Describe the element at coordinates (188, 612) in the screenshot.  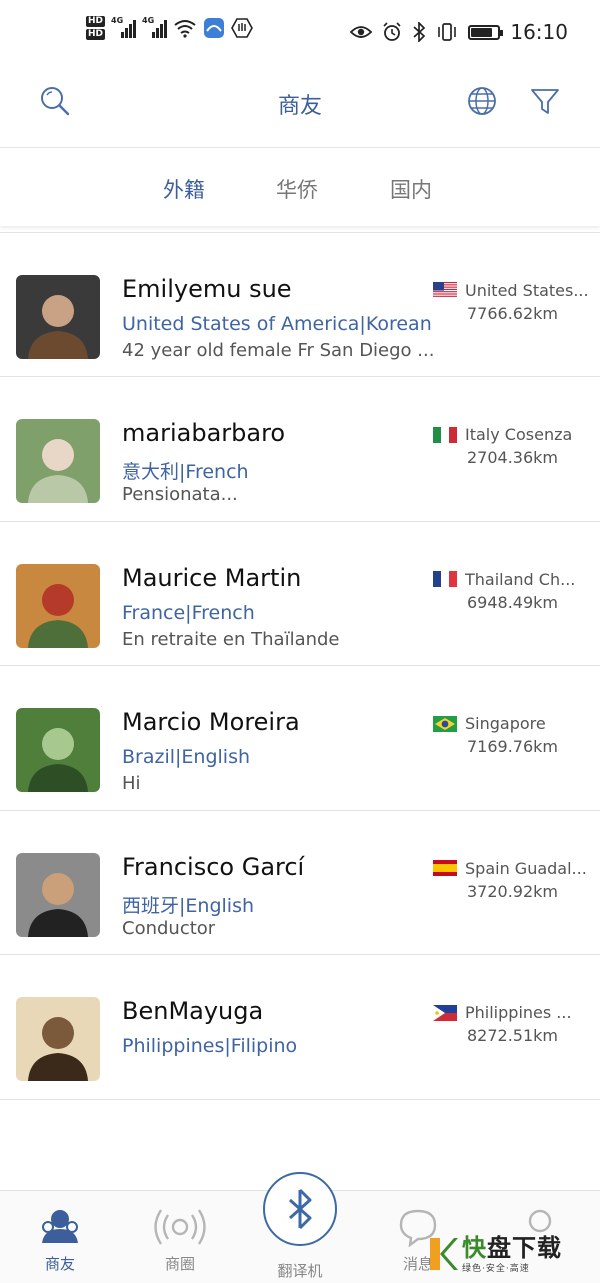
I see `contact-origin: France|French` at that location.